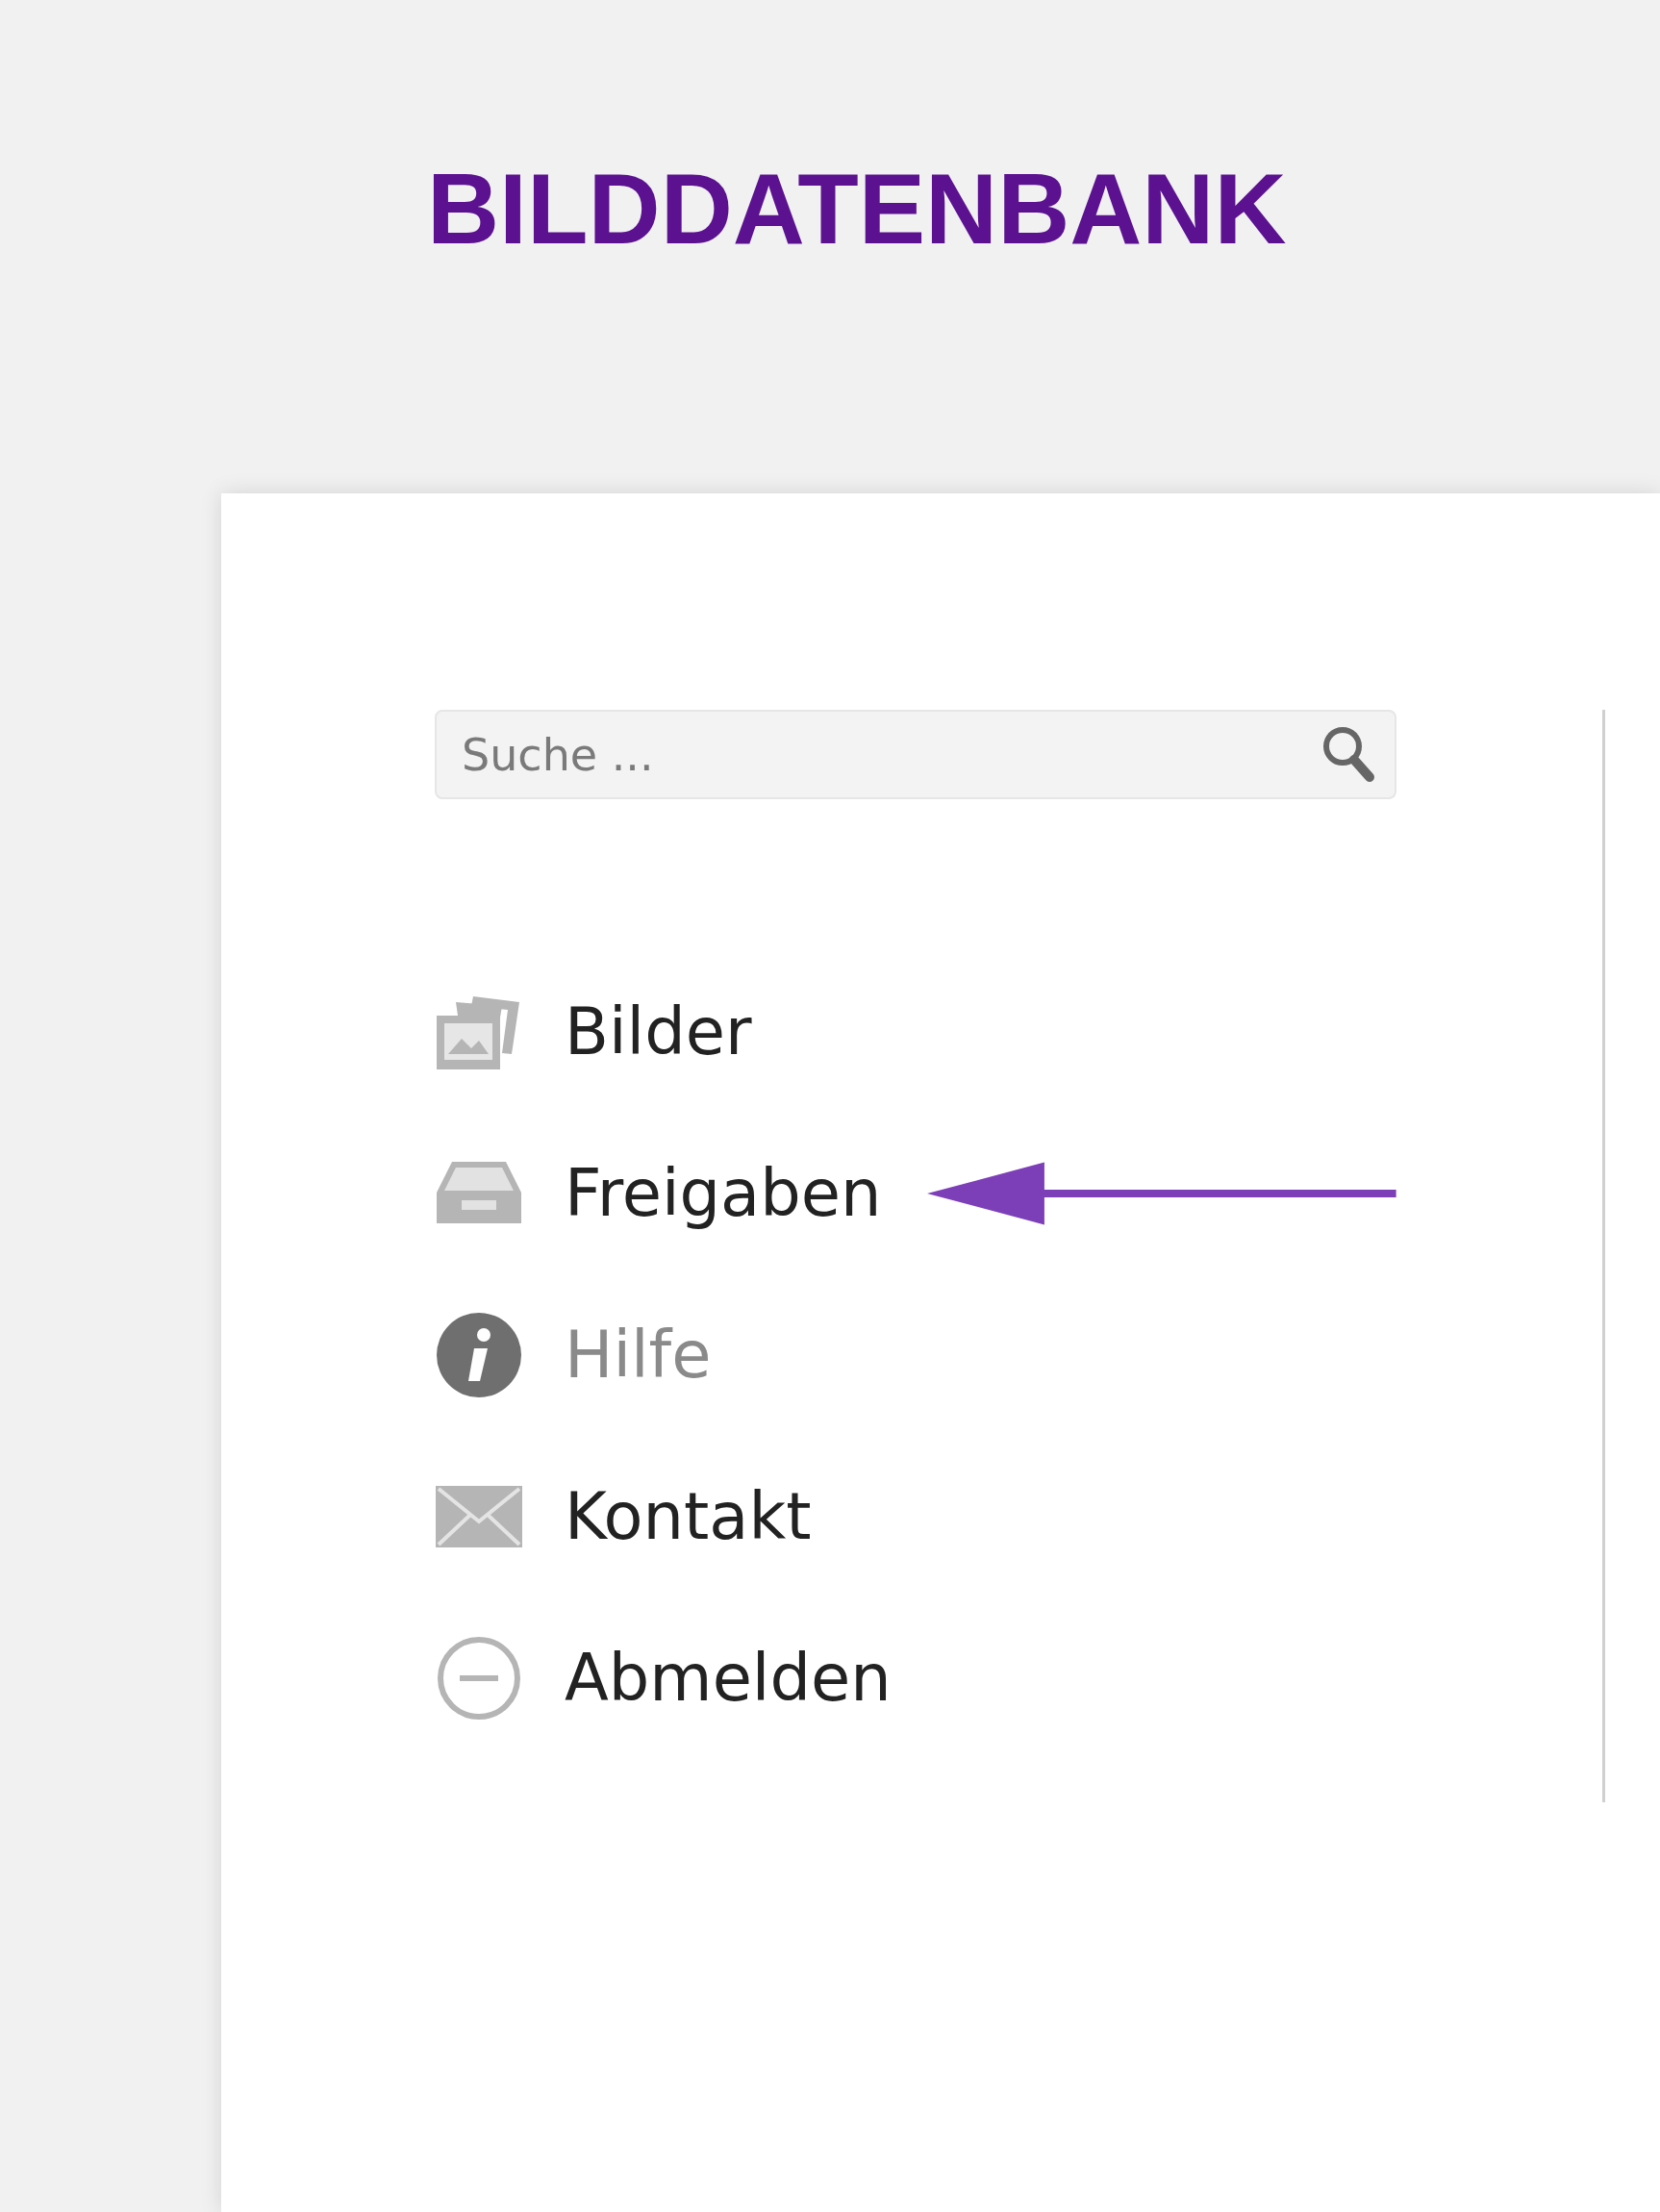 This screenshot has width=1660, height=2212. I want to click on site-title: BILDDATENBANK, so click(857, 209).